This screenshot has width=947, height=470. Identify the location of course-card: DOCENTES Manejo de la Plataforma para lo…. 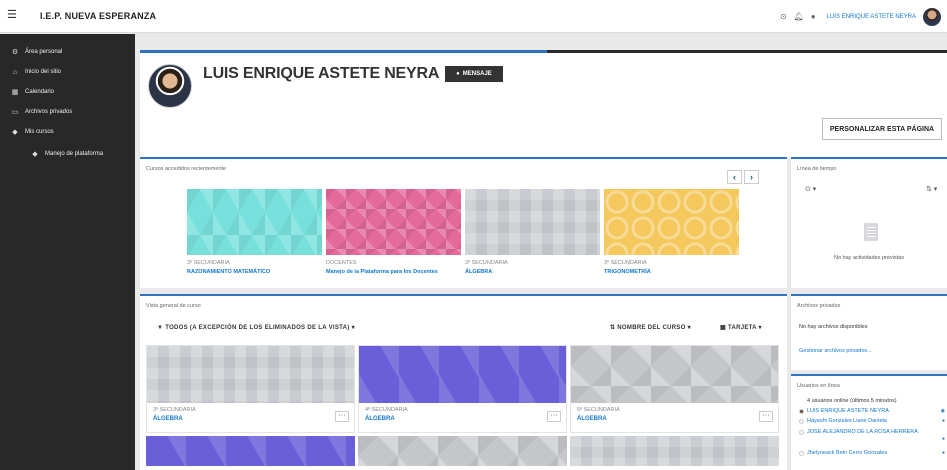
(393, 232).